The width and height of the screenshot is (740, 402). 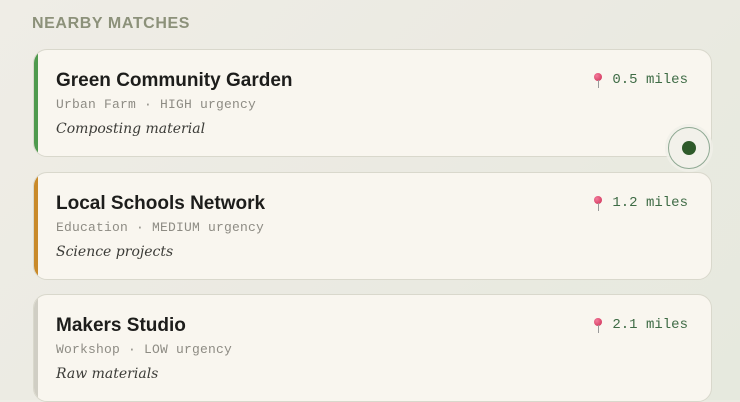 I want to click on match-need: Composting material, so click(x=131, y=129).